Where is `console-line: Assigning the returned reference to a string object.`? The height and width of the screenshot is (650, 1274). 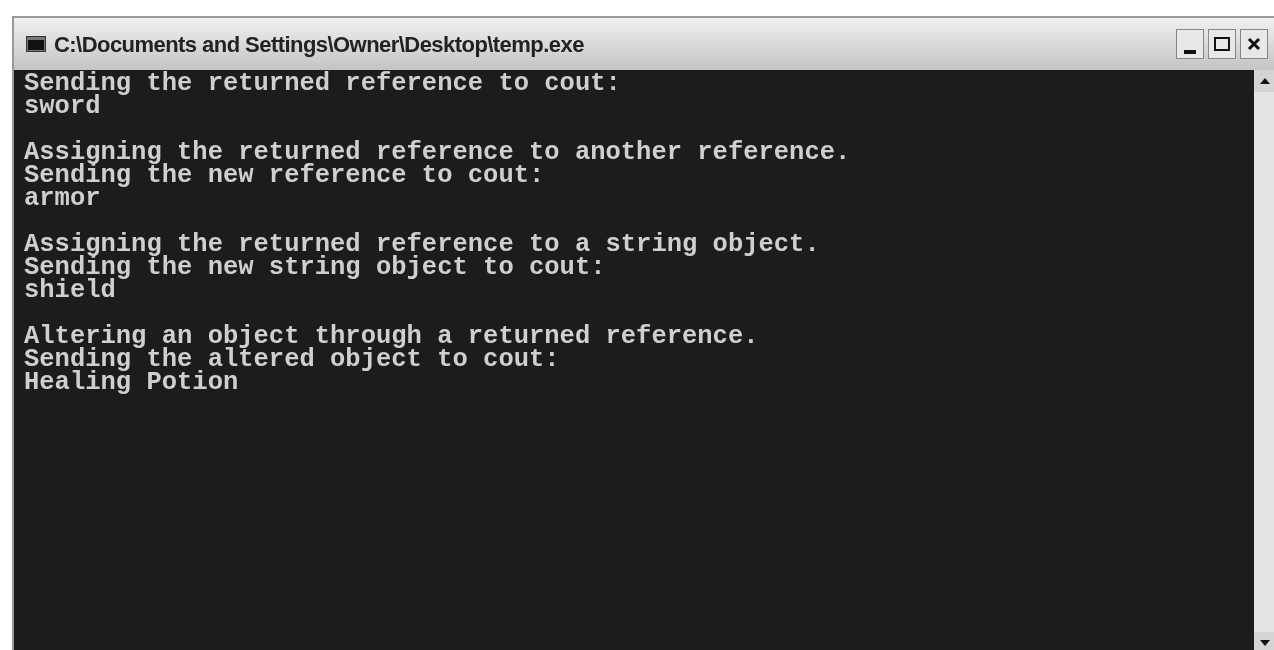
console-line: Assigning the returned reference to a string object. is located at coordinates (422, 244).